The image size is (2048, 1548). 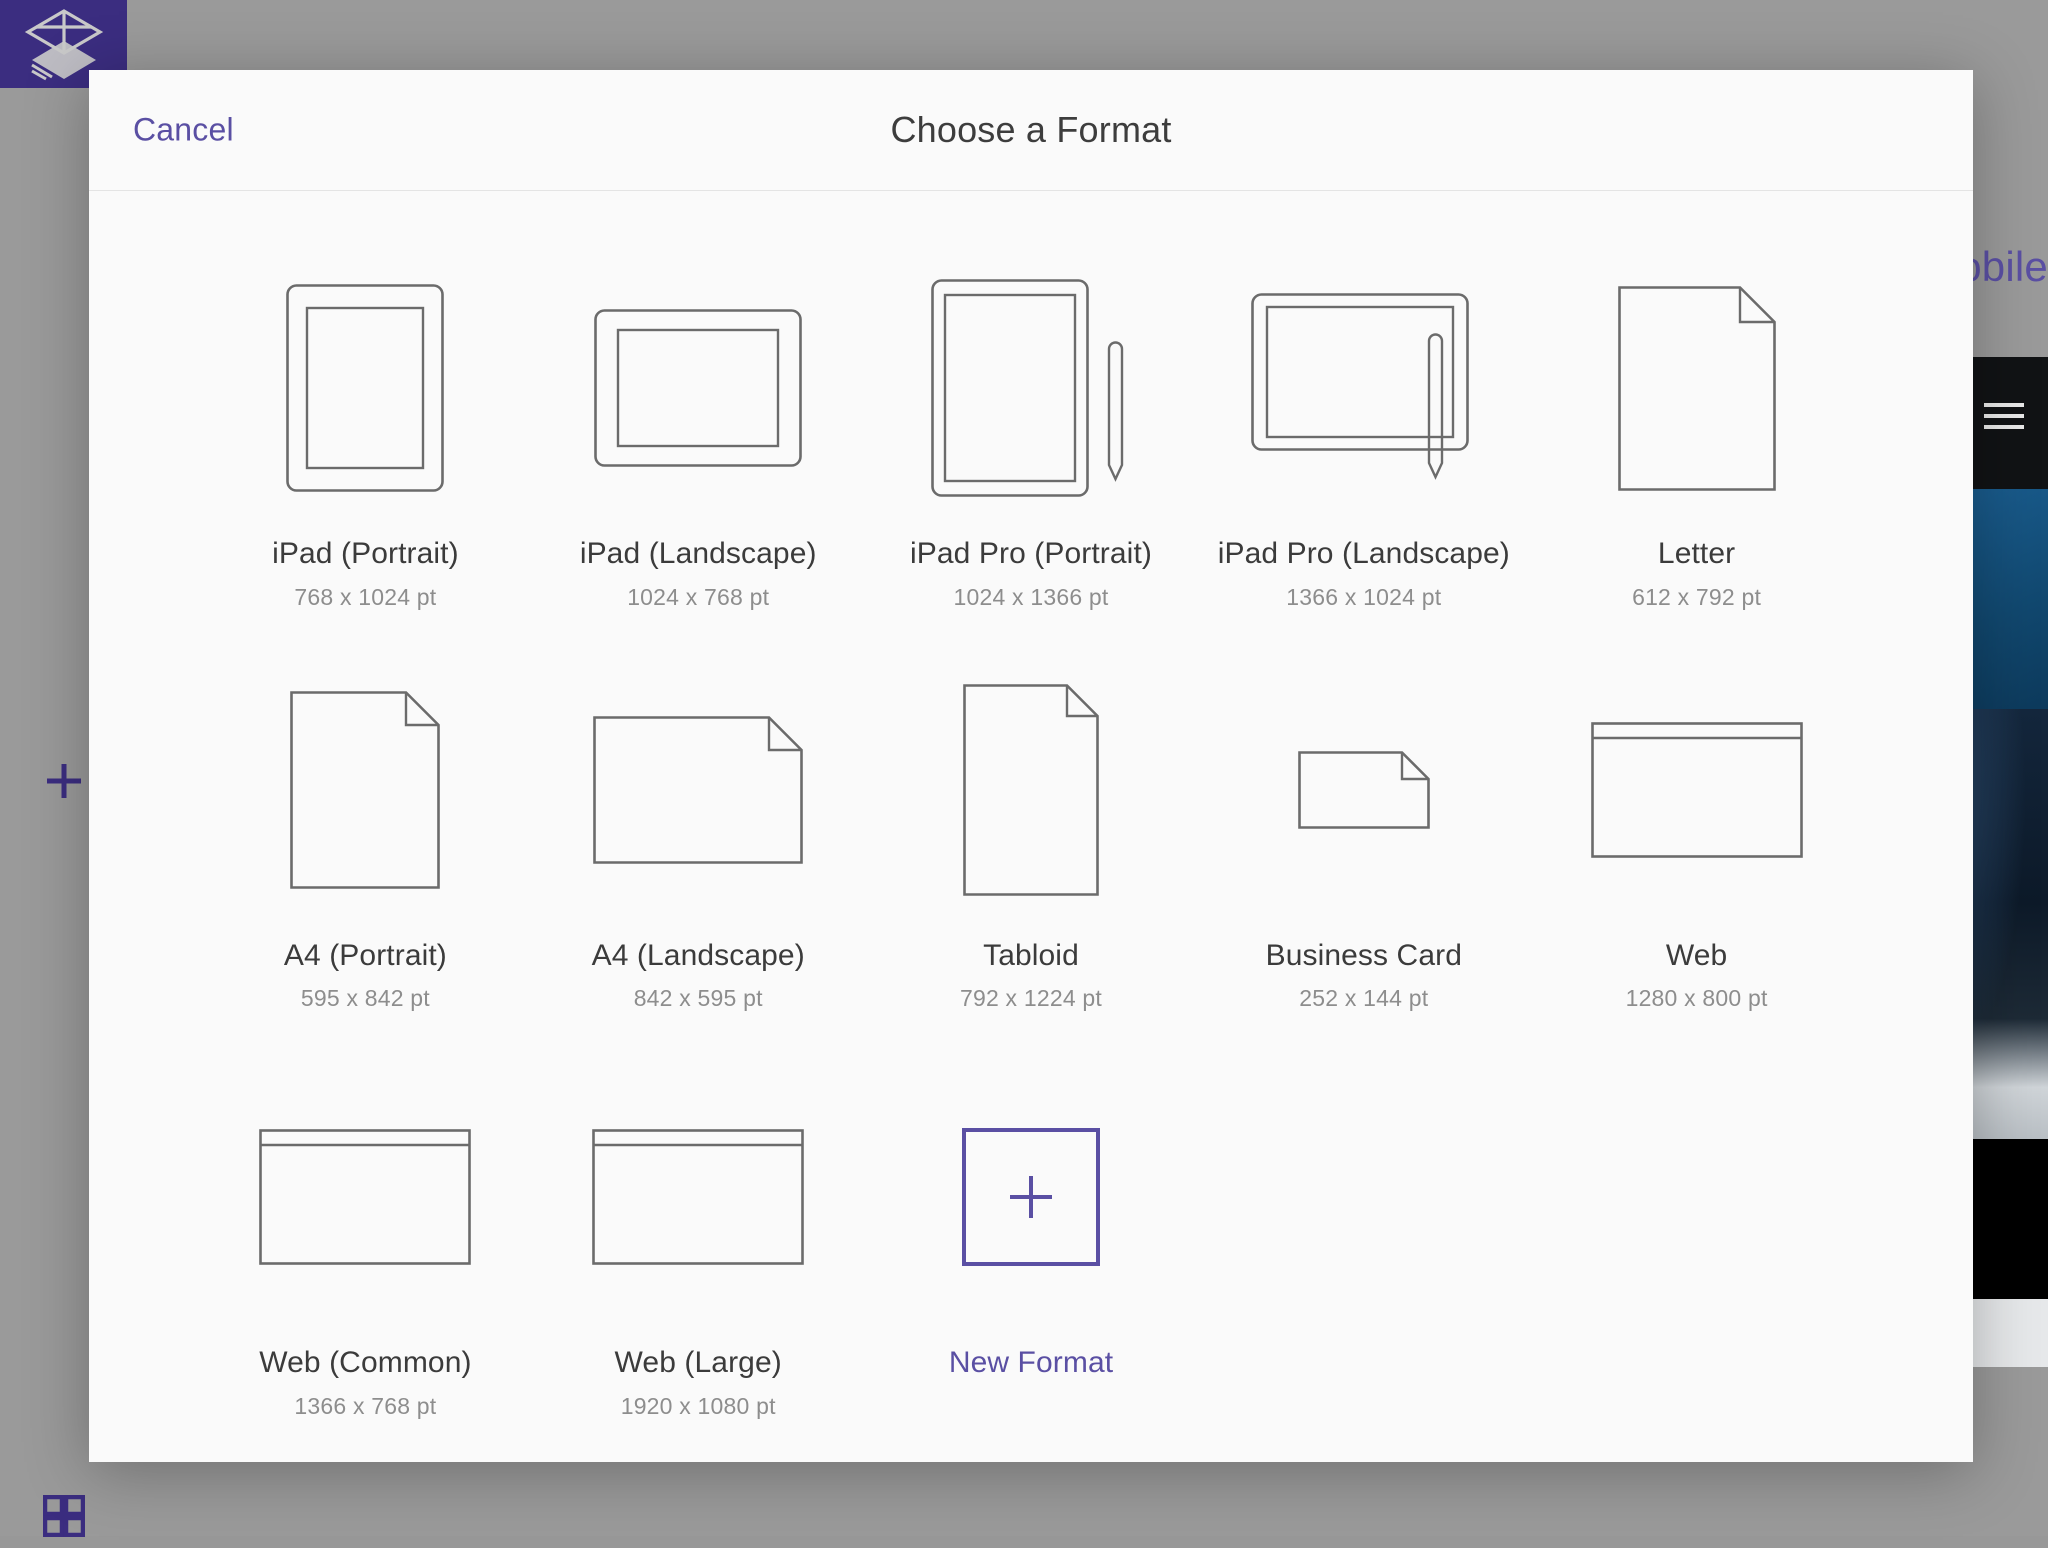 I want to click on format-dimensions: 1366 x 1024 pt, so click(x=1363, y=597).